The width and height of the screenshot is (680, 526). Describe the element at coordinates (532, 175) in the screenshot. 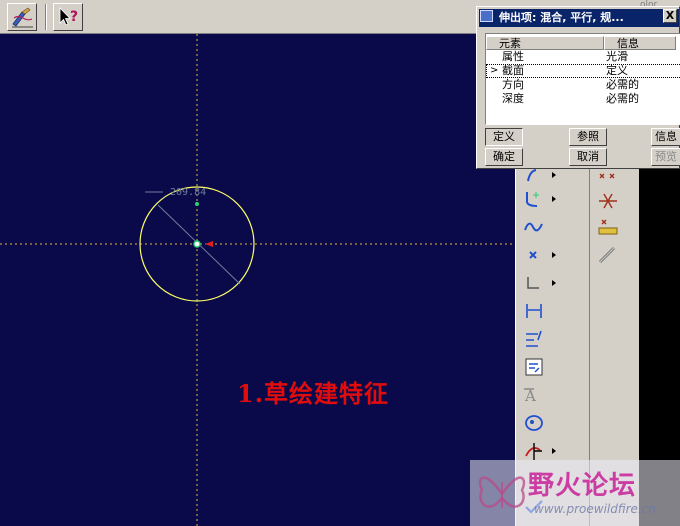

I see `arc-tool-icon` at that location.